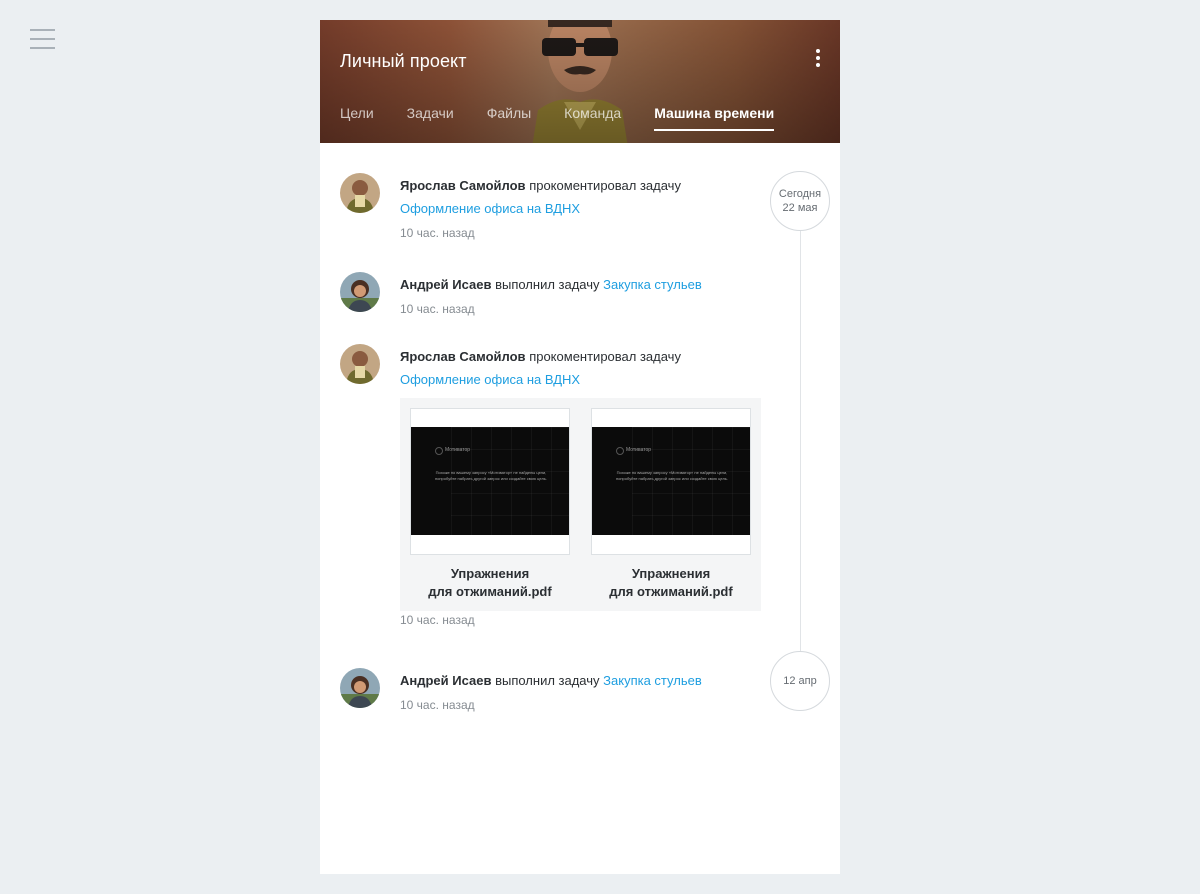  I want to click on tab-team: Команда, so click(592, 121).